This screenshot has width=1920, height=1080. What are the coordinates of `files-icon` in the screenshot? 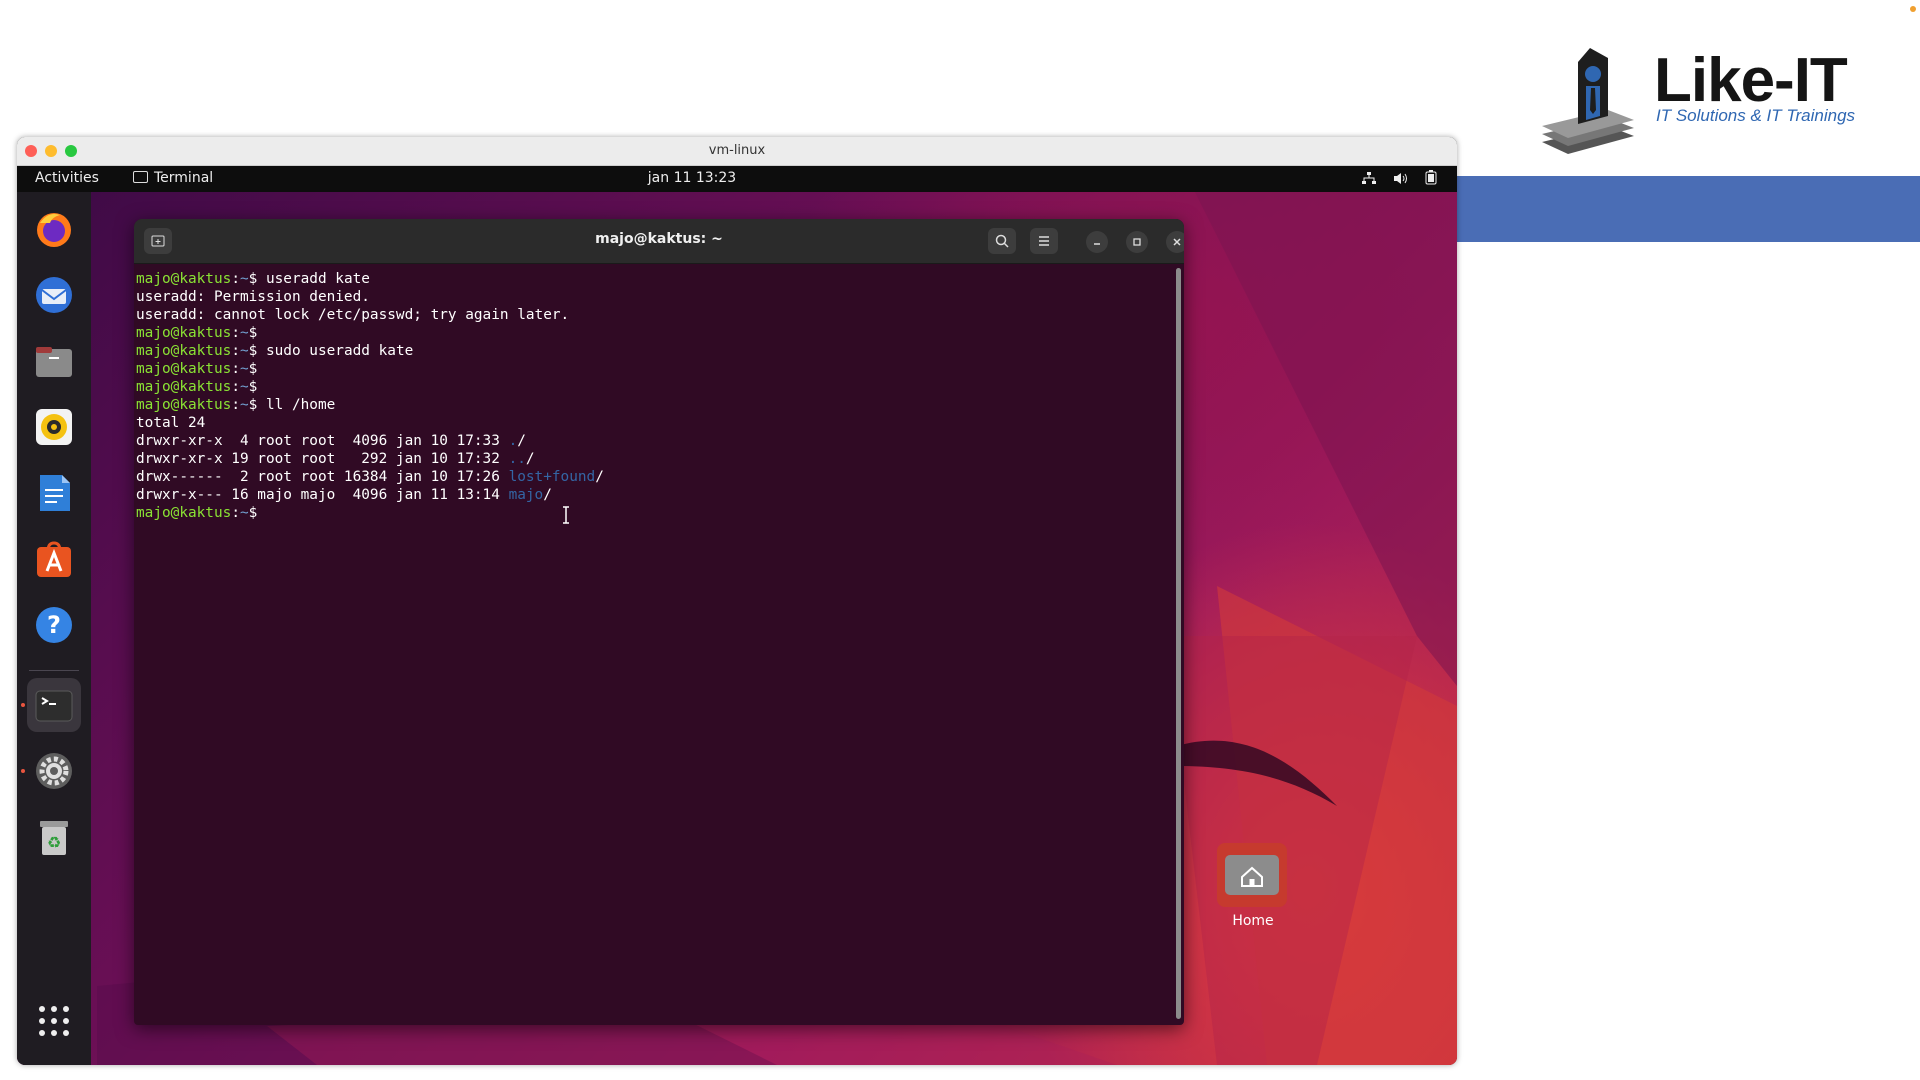 It's located at (54, 362).